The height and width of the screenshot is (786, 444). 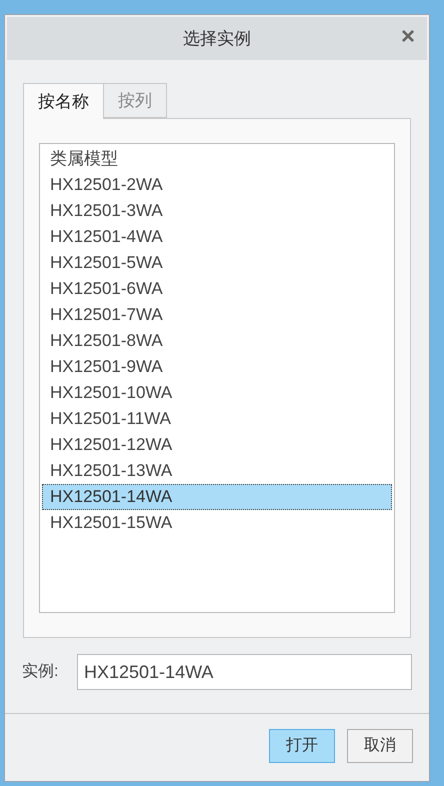 I want to click on list-item: HX12501-15WA, so click(x=217, y=523).